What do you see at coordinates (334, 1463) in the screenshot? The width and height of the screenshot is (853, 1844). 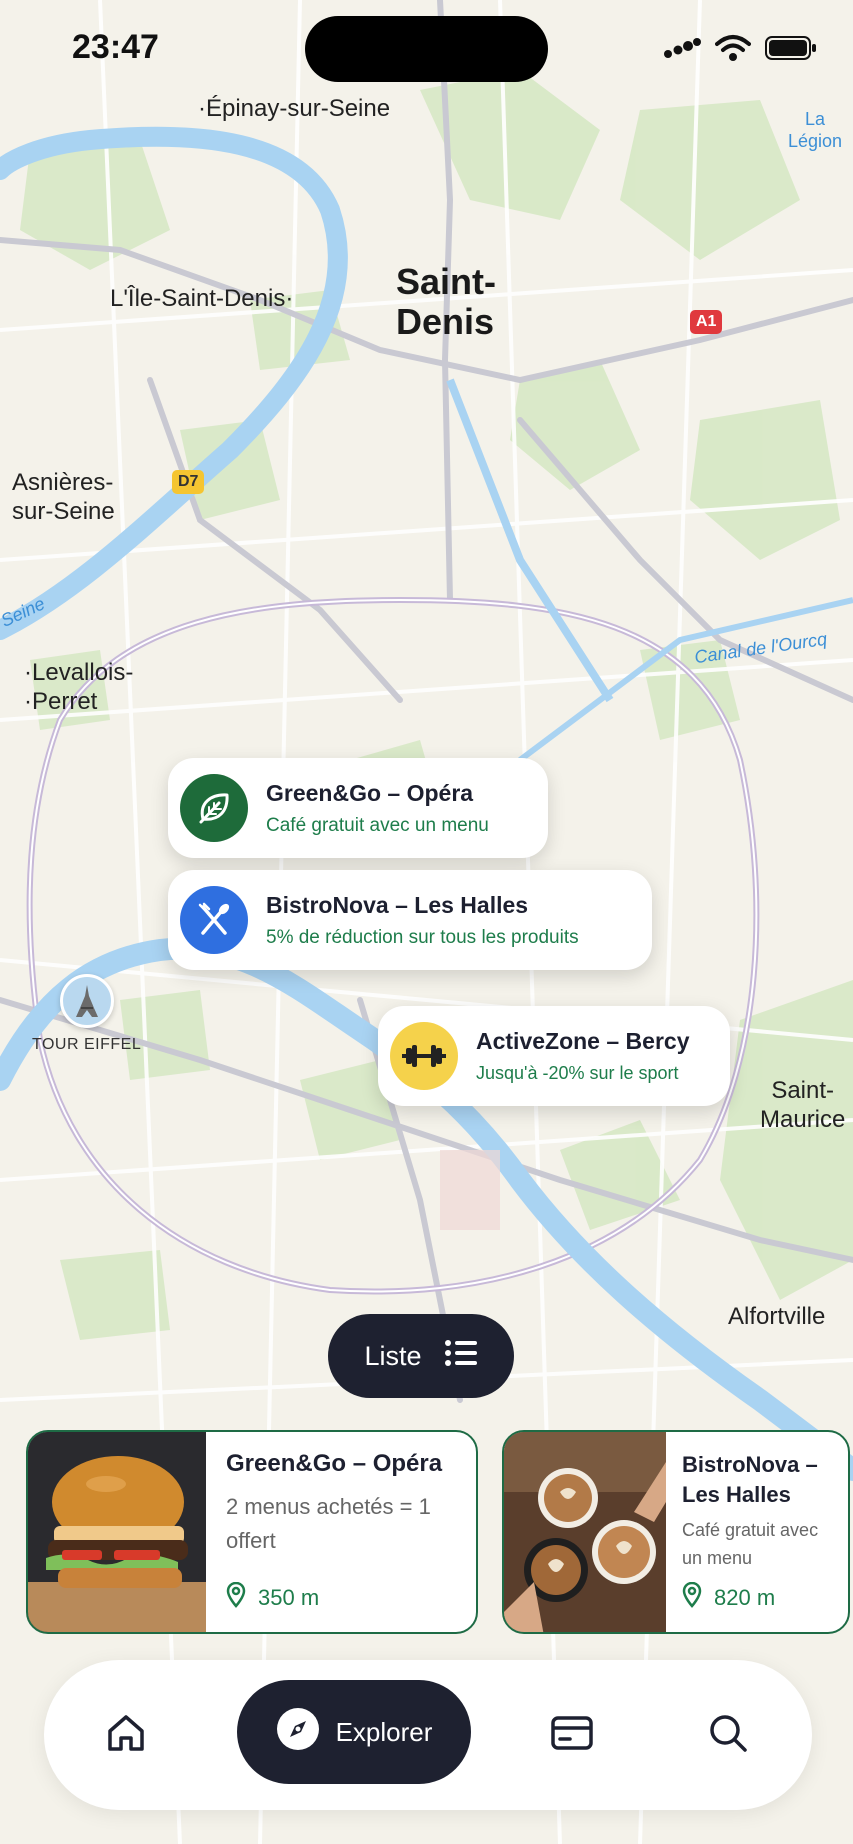 I see `offer-card-title: Green&Go – Opéra` at bounding box center [334, 1463].